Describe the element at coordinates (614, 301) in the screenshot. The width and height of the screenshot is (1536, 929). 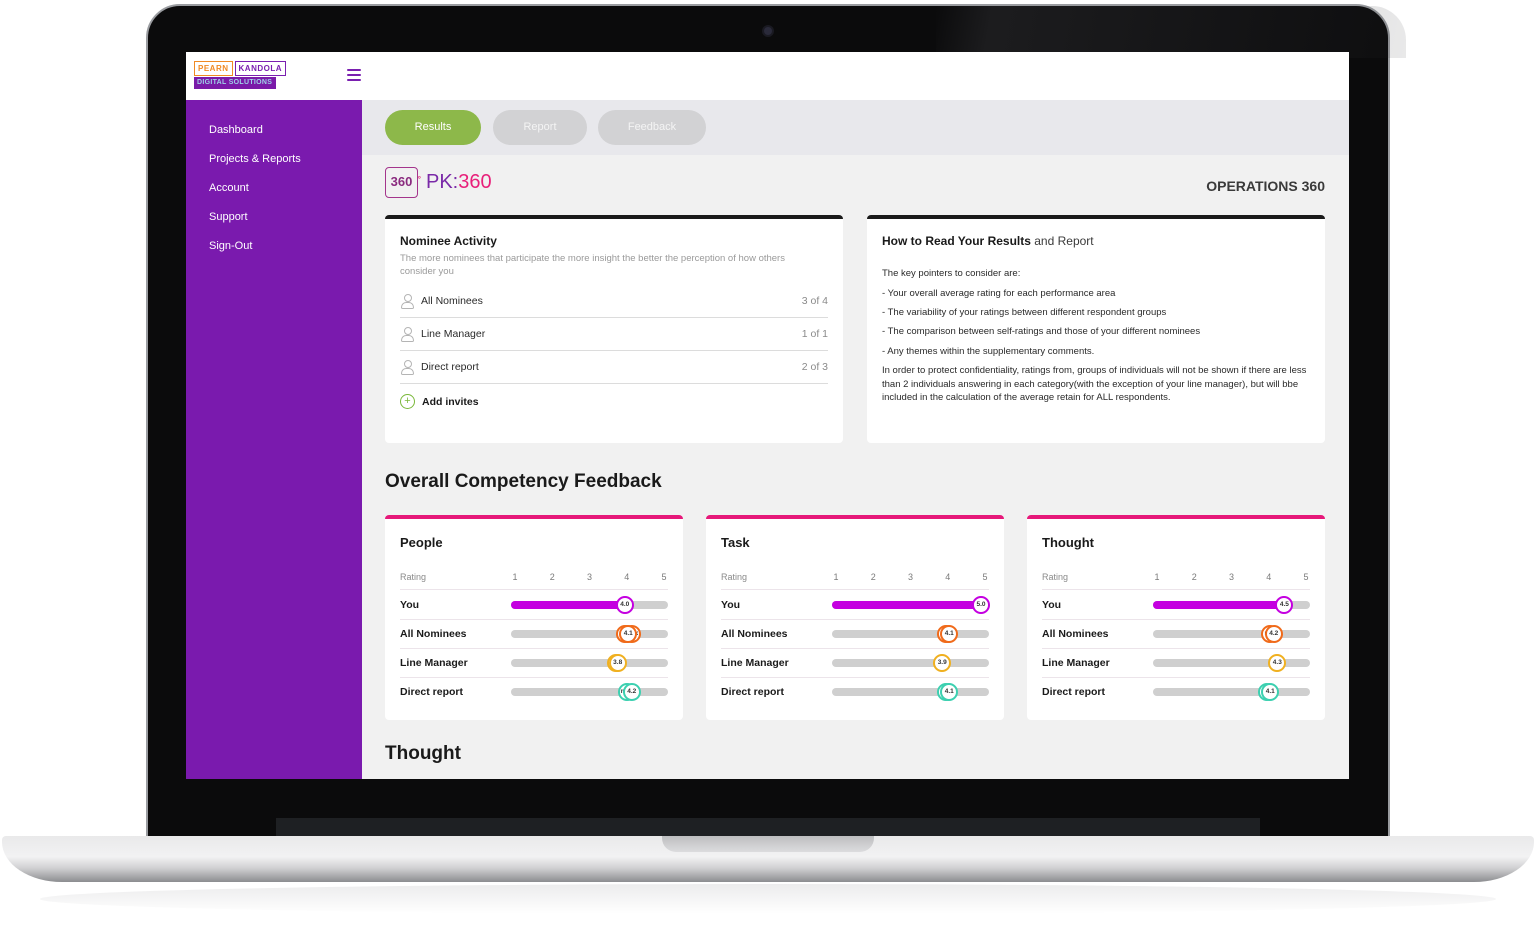
I see `nominee-row: All Nominees 3 of 4` at that location.